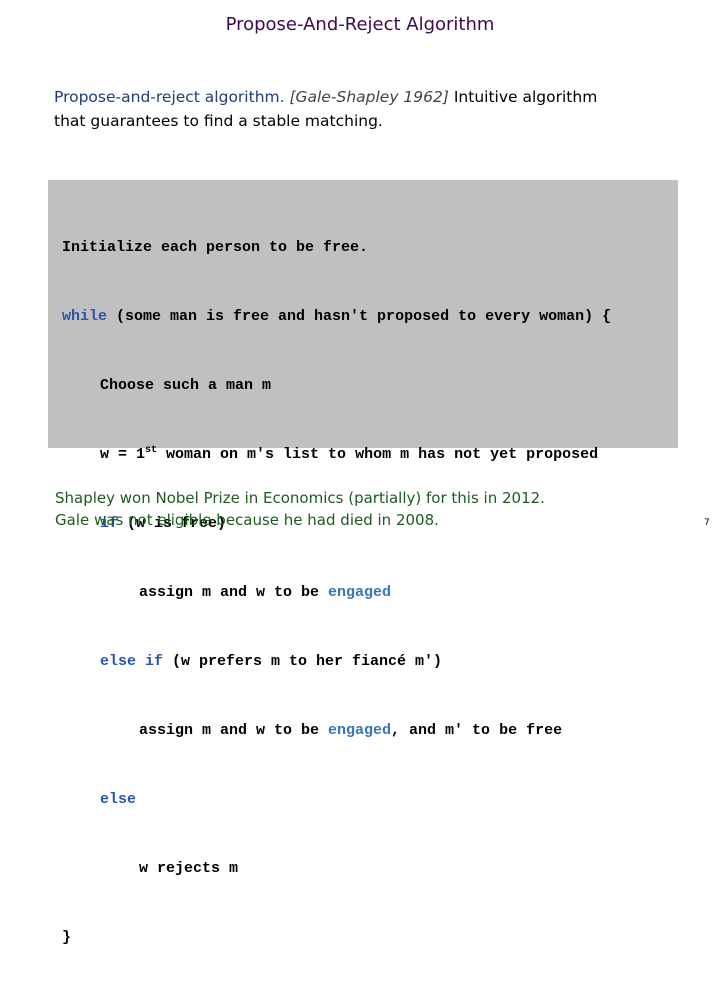 The width and height of the screenshot is (720, 995). What do you see at coordinates (360, 24) in the screenshot?
I see `slide-title: Propose-And-Reject Algorithm` at bounding box center [360, 24].